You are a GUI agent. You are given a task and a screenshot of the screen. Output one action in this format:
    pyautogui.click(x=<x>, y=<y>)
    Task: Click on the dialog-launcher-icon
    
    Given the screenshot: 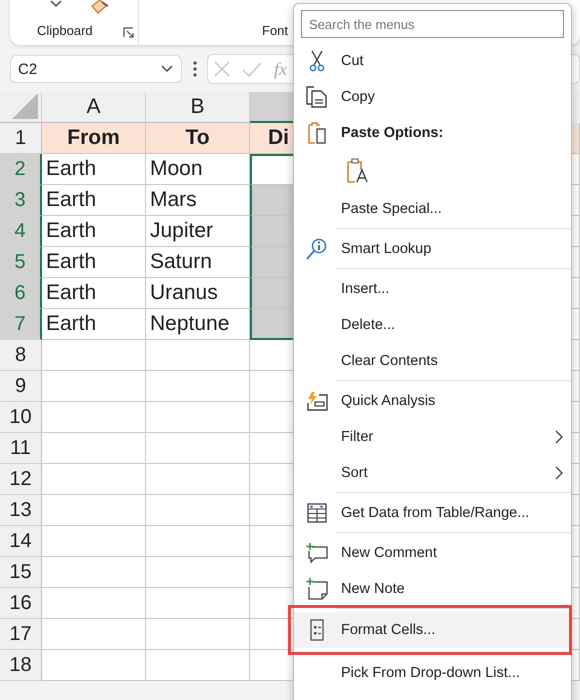 What is the action you would take?
    pyautogui.click(x=128, y=32)
    